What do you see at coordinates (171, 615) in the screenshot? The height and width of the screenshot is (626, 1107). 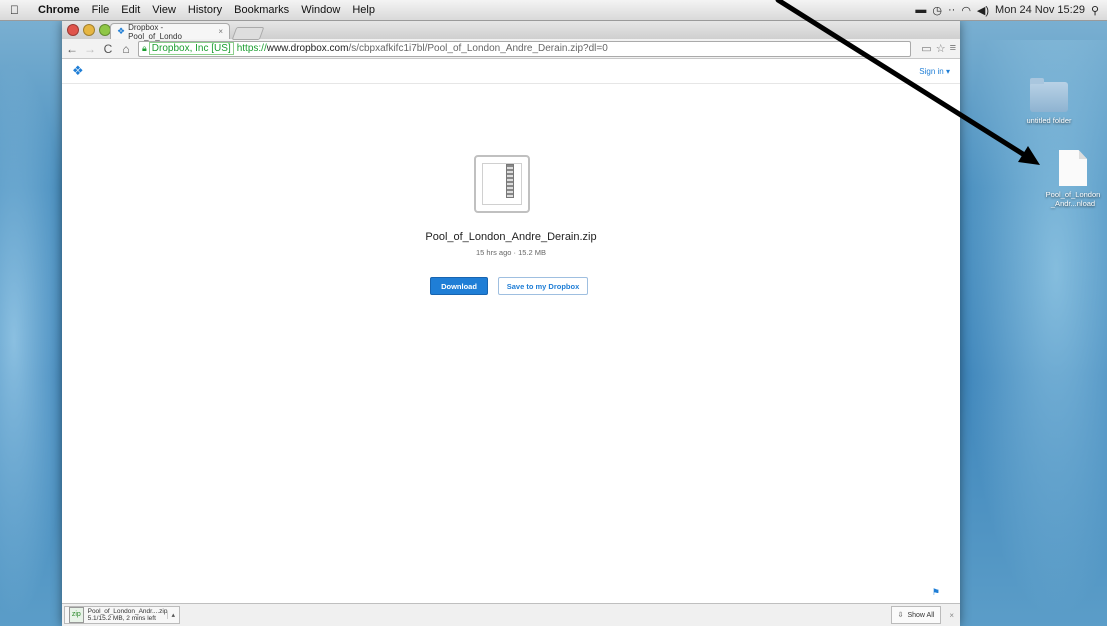 I see `download-menu-chevron-icon: ▴` at bounding box center [171, 615].